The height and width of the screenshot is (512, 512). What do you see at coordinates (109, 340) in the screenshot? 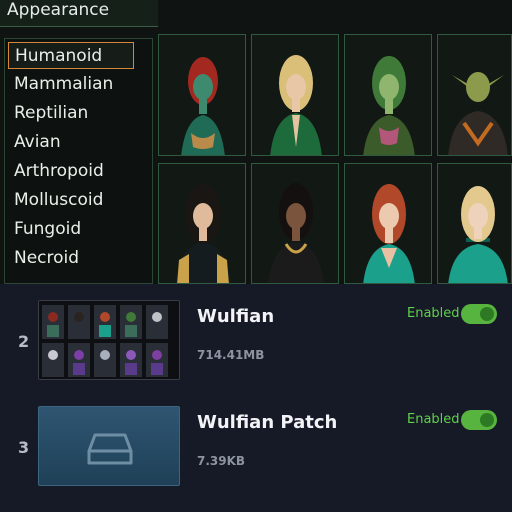
I see `portrait-grid-thumbnail-icon` at bounding box center [109, 340].